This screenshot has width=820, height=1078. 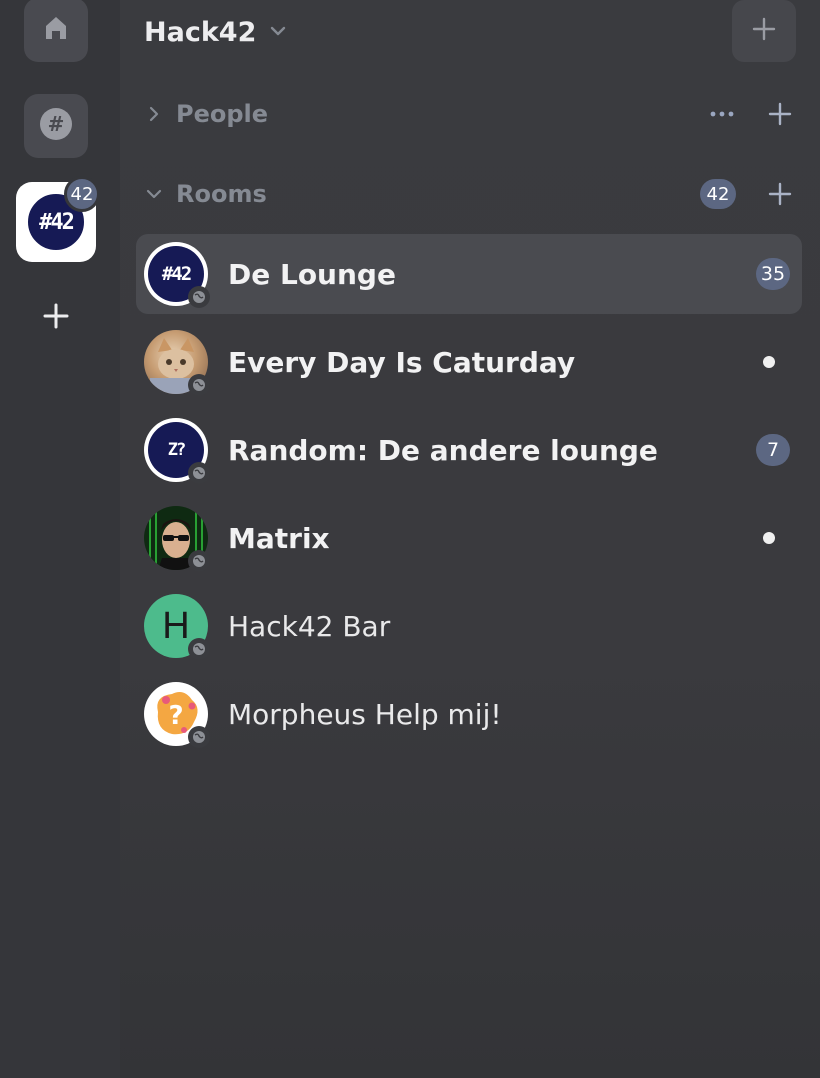 What do you see at coordinates (222, 114) in the screenshot?
I see `section-label: People` at bounding box center [222, 114].